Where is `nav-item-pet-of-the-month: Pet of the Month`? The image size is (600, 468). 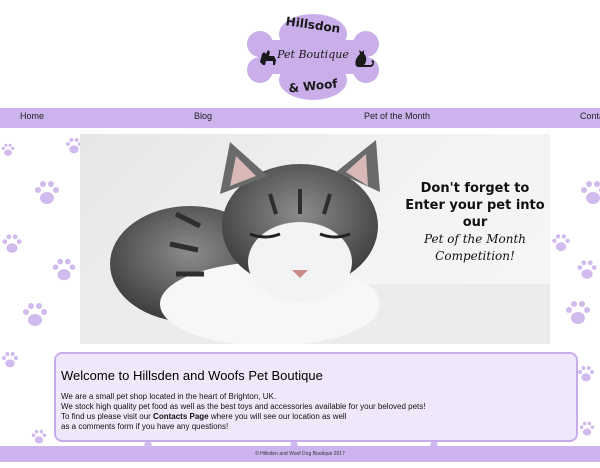 nav-item-pet-of-the-month: Pet of the Month is located at coordinates (397, 116).